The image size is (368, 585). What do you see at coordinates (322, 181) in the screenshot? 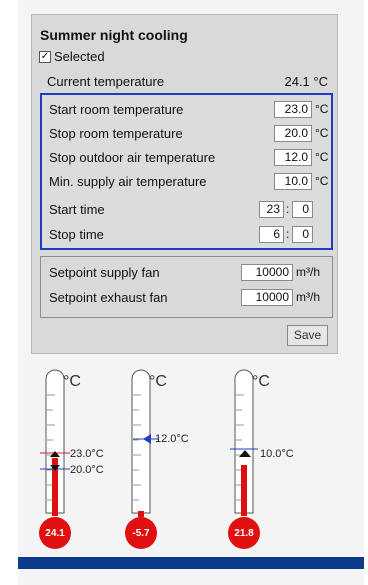
I see `min-supply-temp-unit: °C` at bounding box center [322, 181].